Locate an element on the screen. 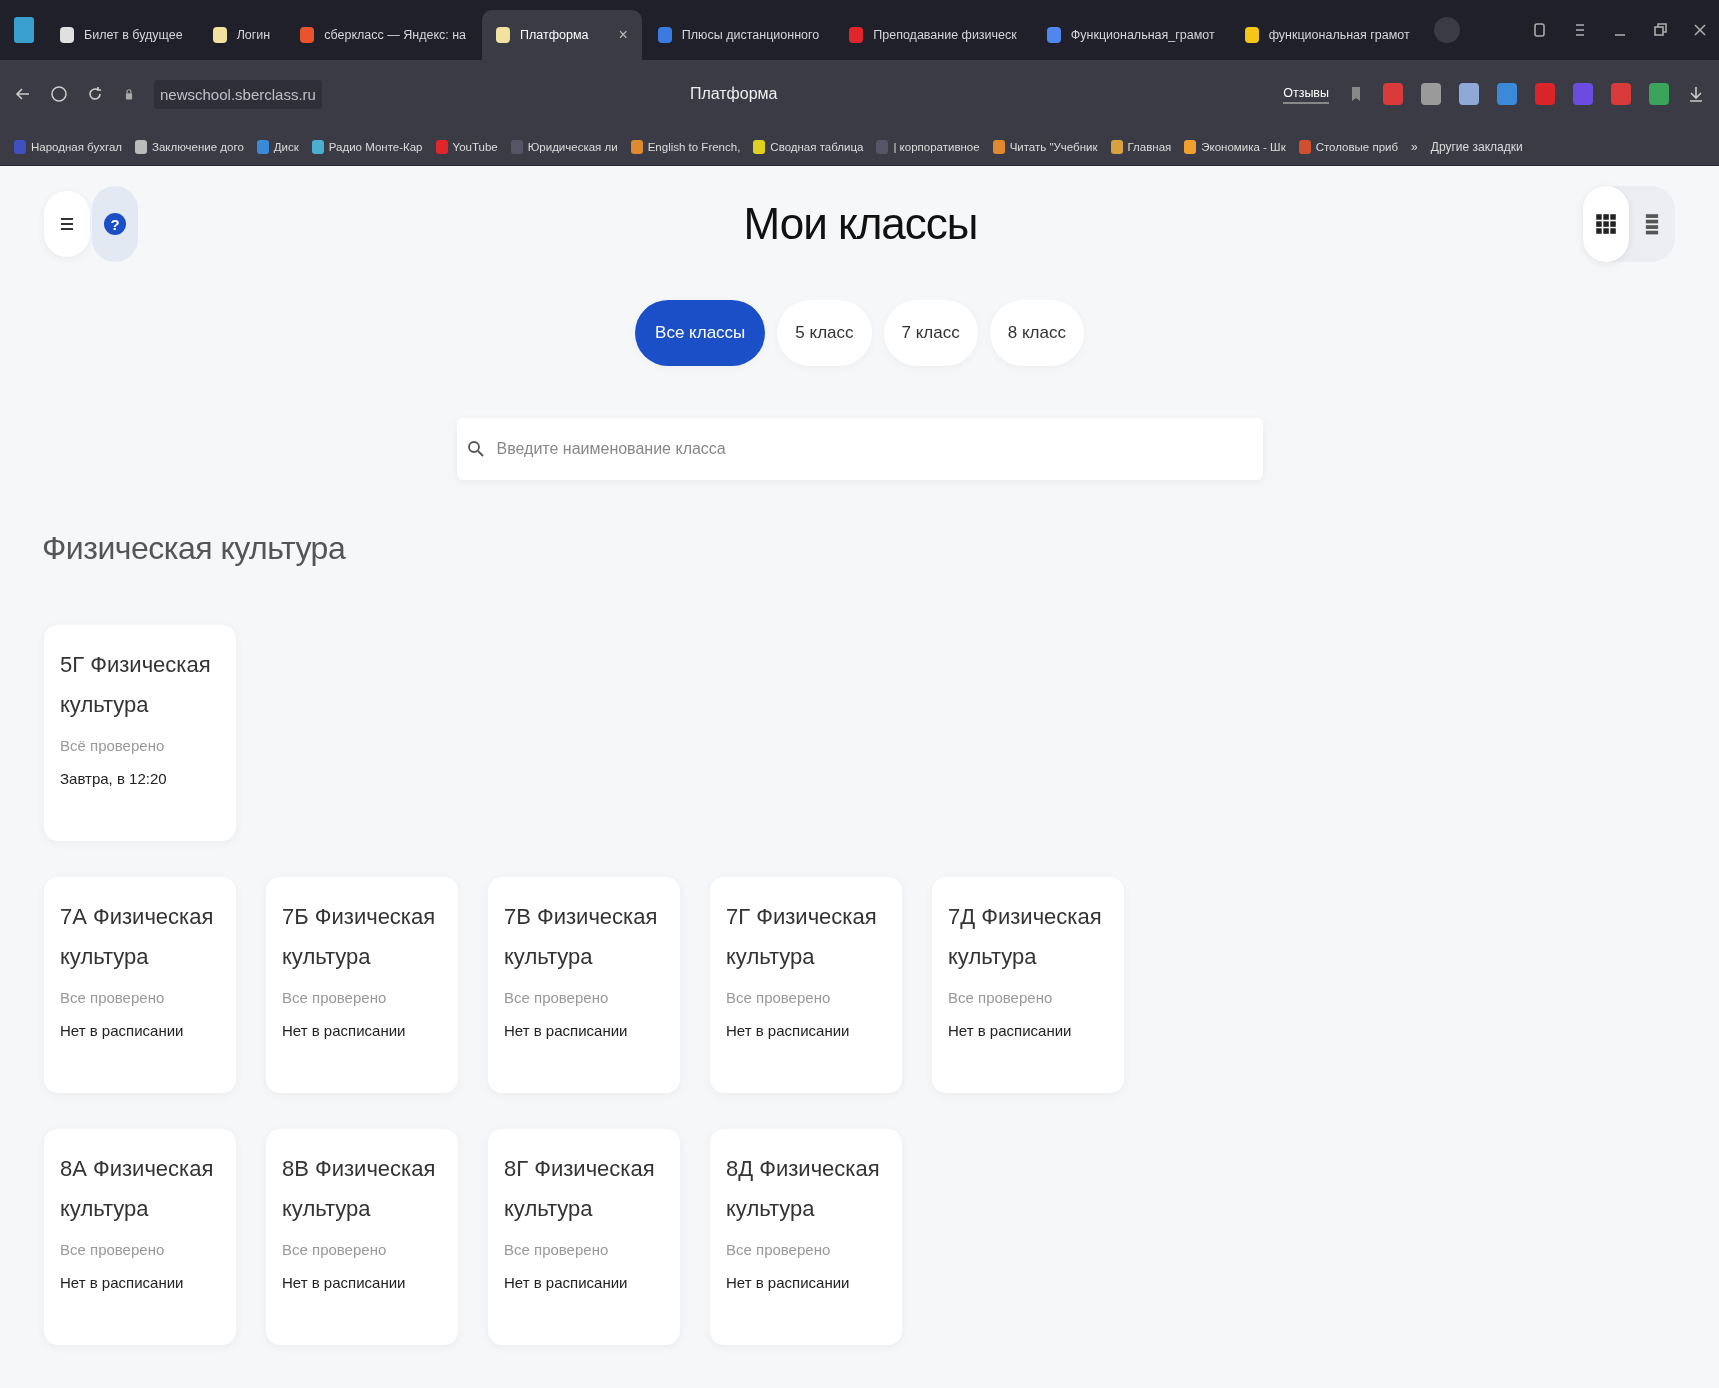  page-heading: Мои классы is located at coordinates (860, 224).